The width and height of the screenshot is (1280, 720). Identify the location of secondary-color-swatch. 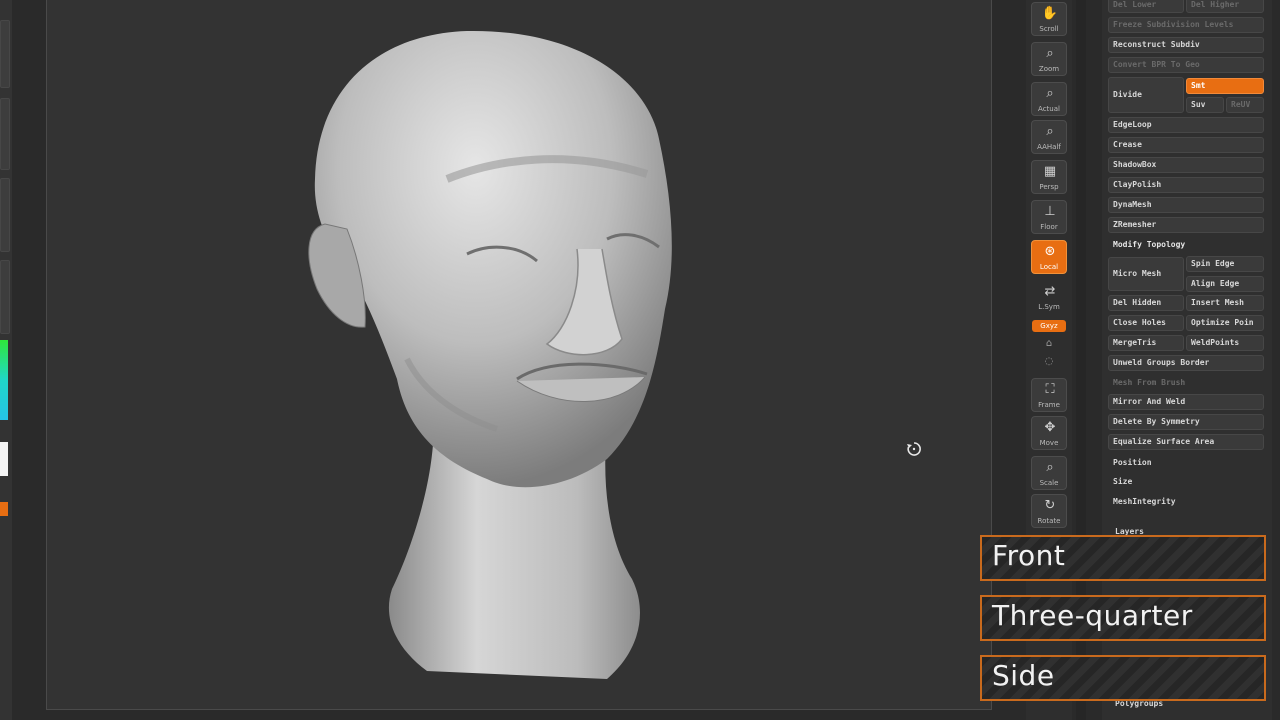
(4, 509).